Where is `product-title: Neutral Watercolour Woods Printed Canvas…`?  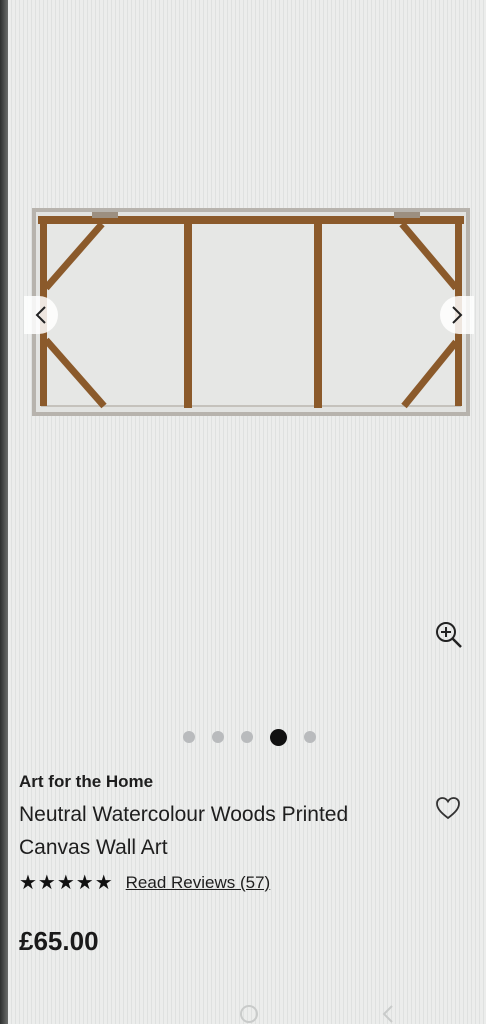 product-title: Neutral Watercolour Woods Printed Canvas… is located at coordinates (184, 831).